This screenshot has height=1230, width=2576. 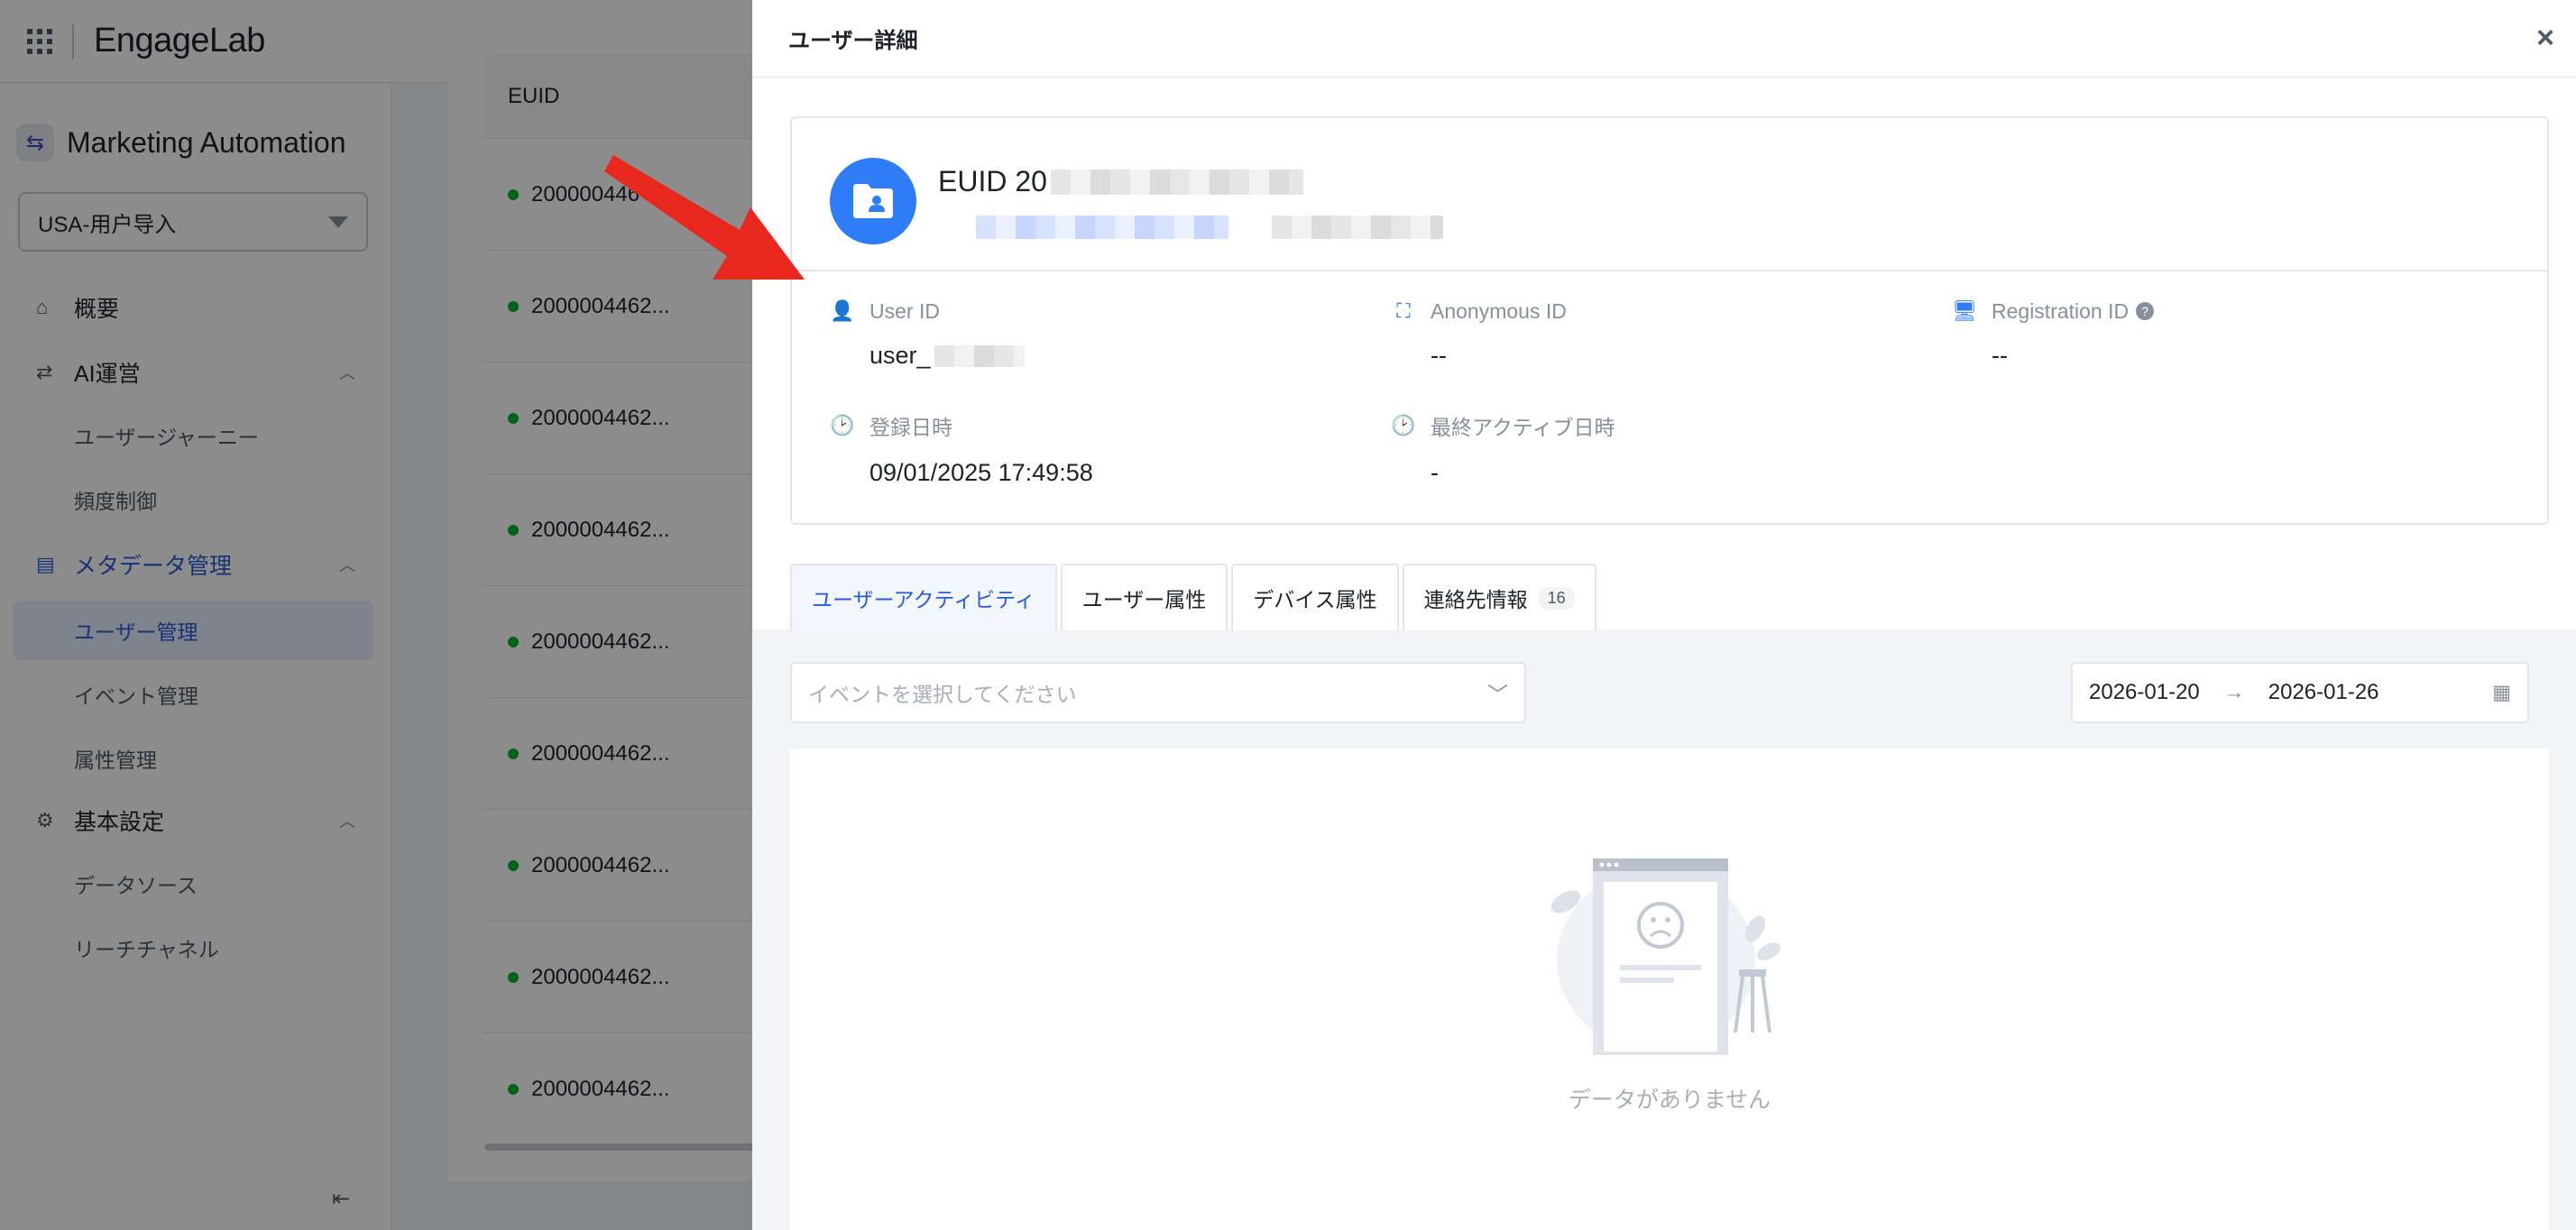 I want to click on arrow-right-icon: →, so click(x=2233, y=692).